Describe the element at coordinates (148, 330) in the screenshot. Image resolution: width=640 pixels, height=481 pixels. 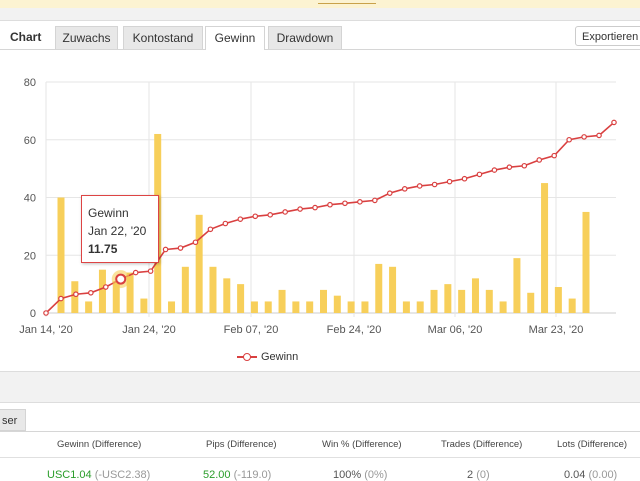
I see `x-tick-label: Jan 24, '20` at that location.